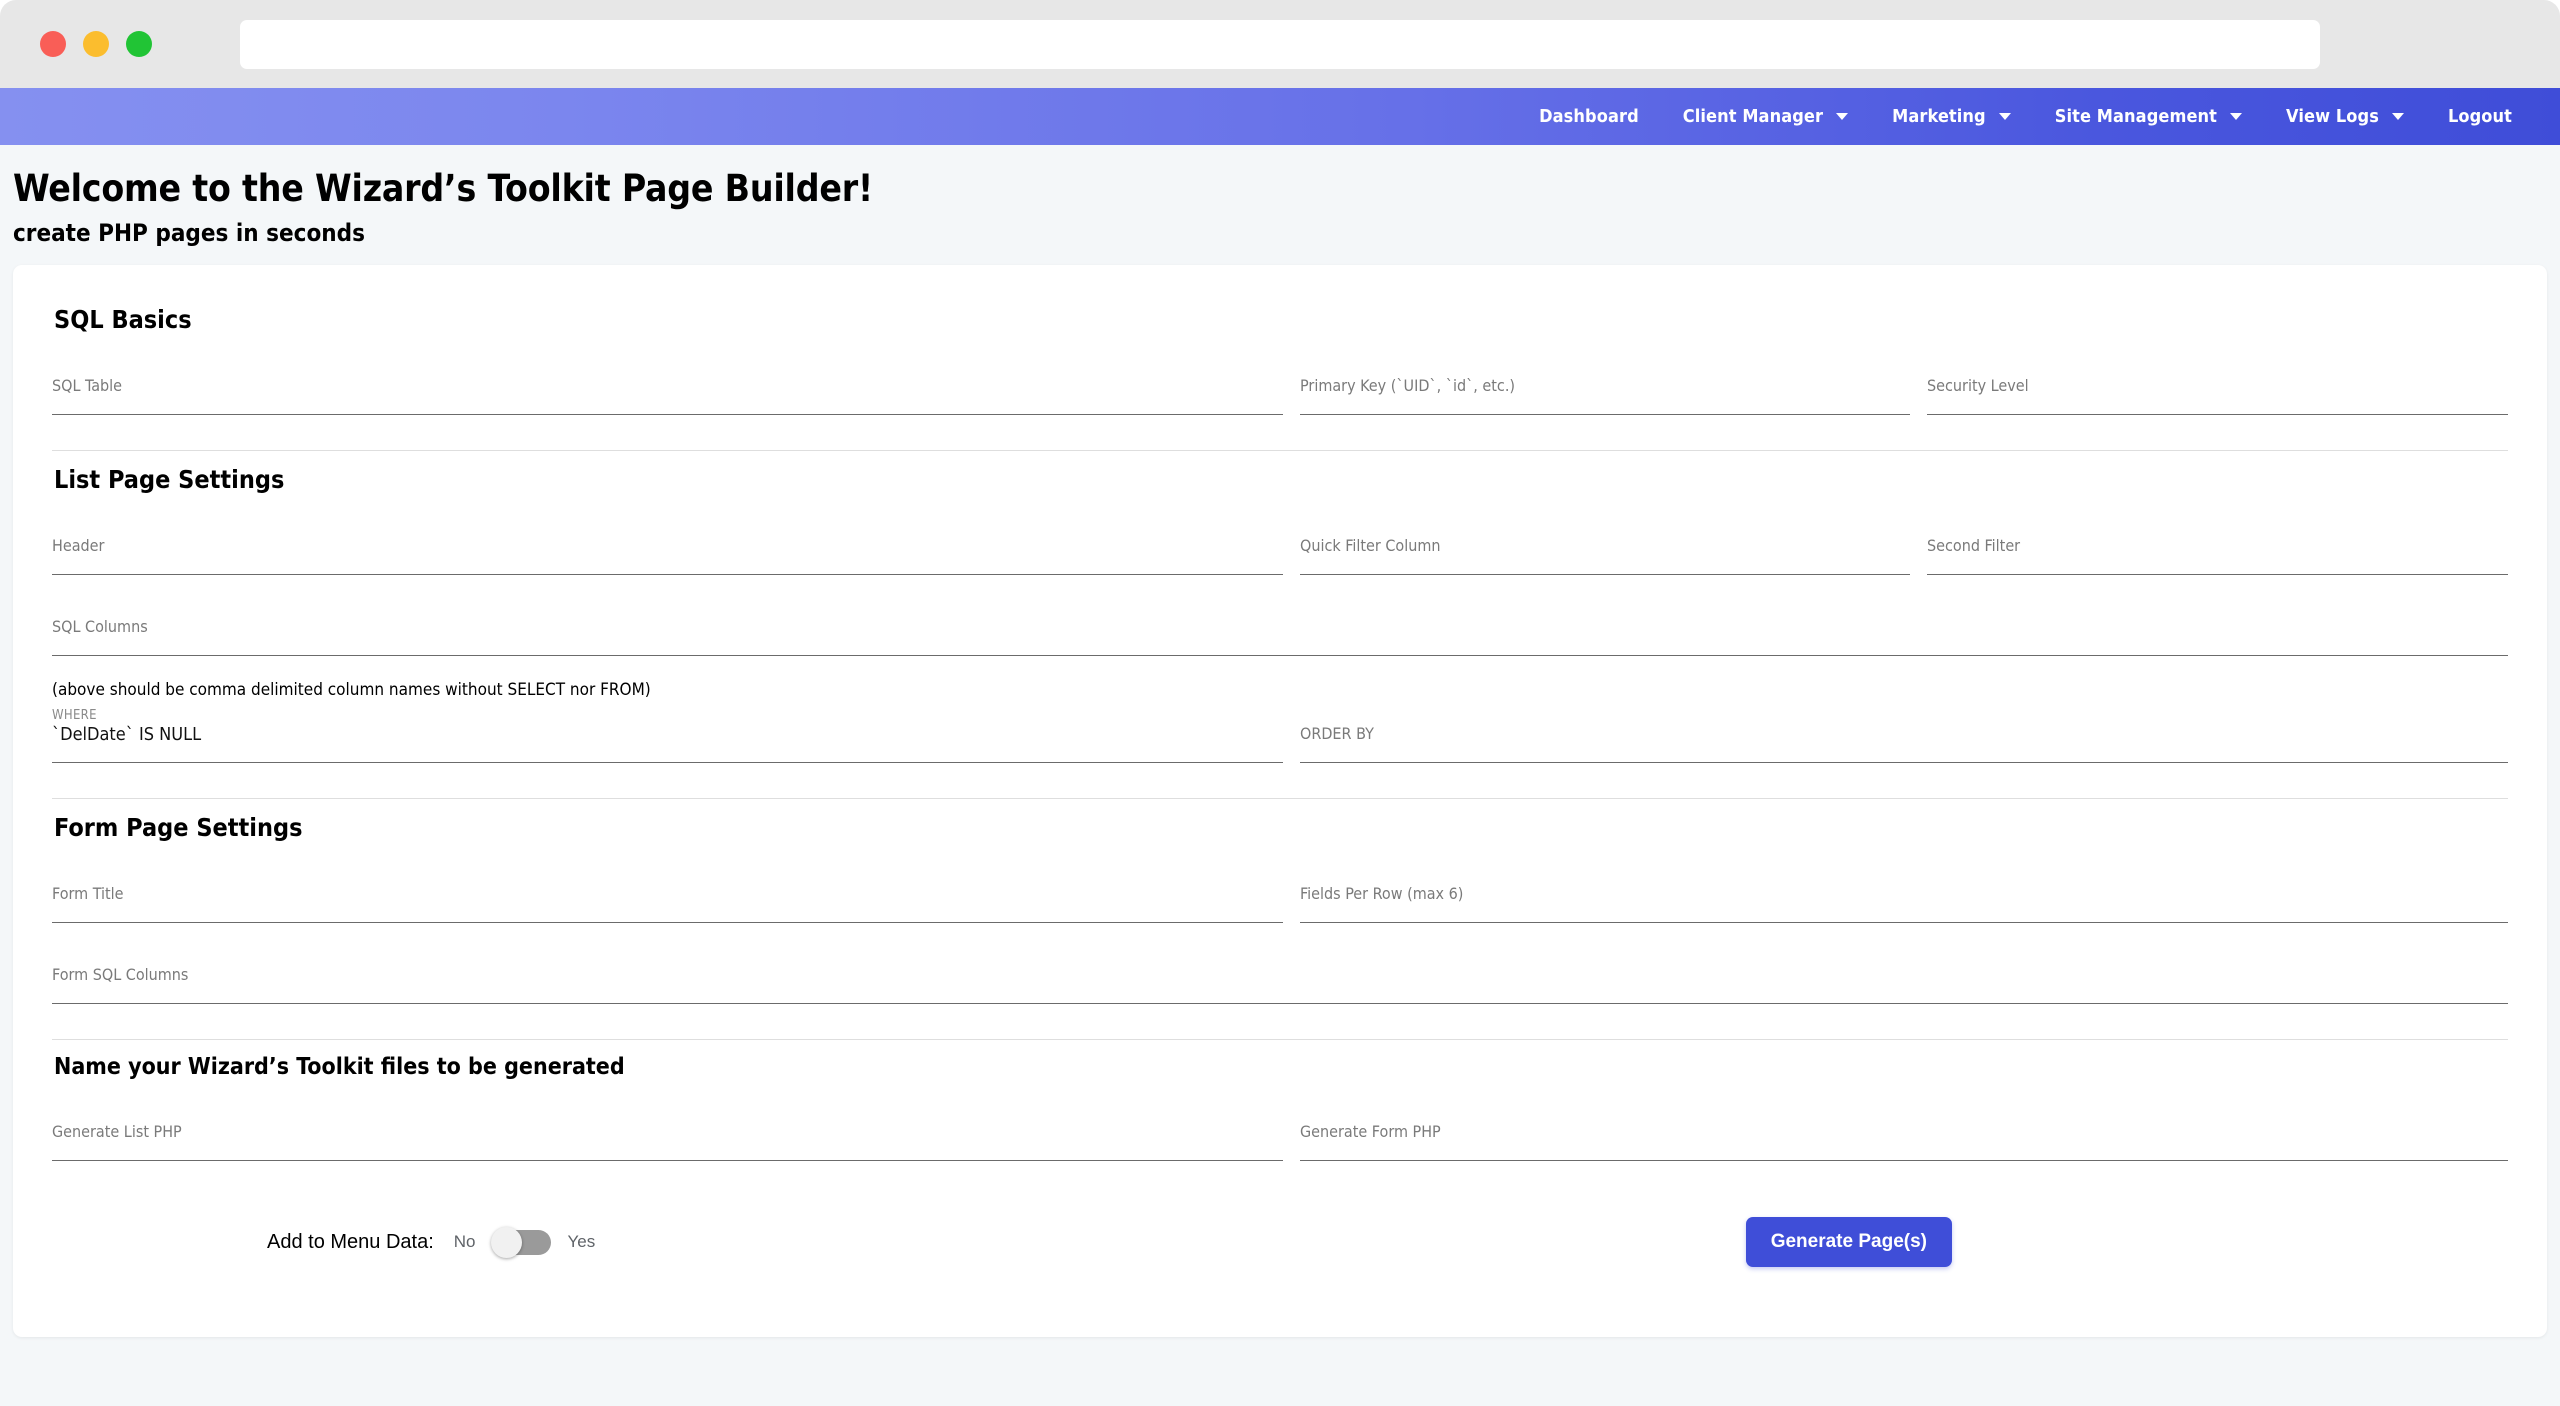  Describe the element at coordinates (1337, 733) in the screenshot. I see `order-by-placeholder: ORDER BY` at that location.